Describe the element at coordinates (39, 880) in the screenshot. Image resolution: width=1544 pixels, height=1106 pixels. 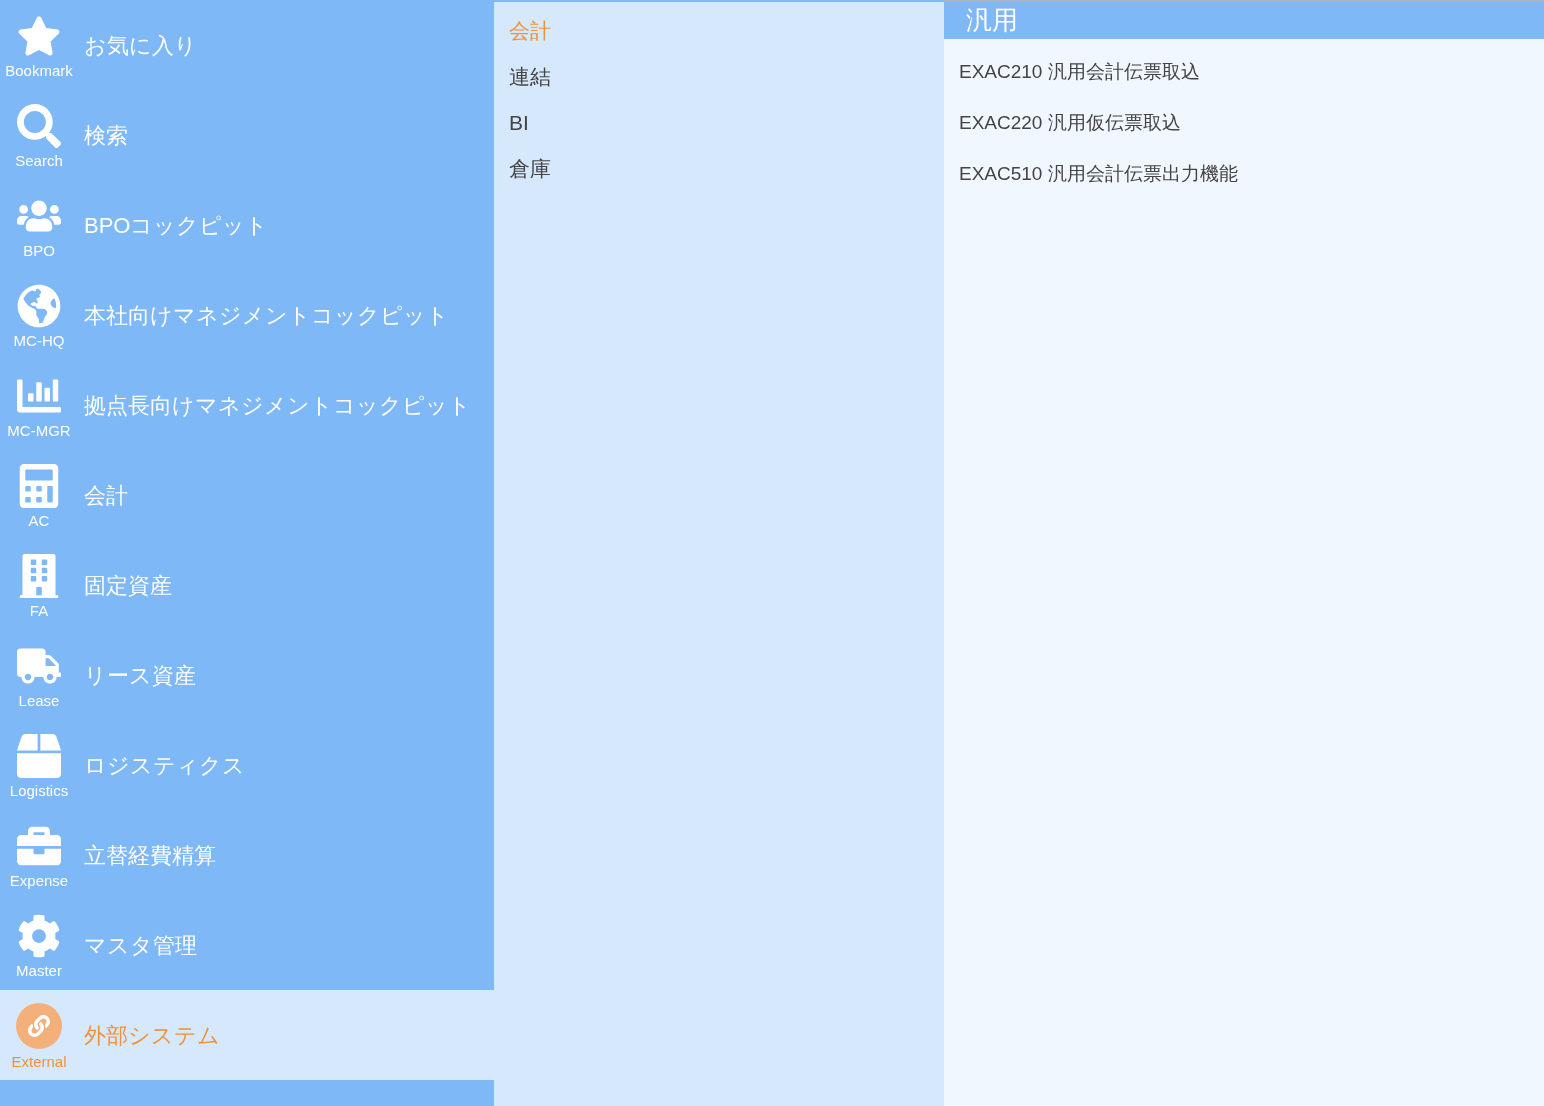
I see `sidebar-caption: Expense` at that location.